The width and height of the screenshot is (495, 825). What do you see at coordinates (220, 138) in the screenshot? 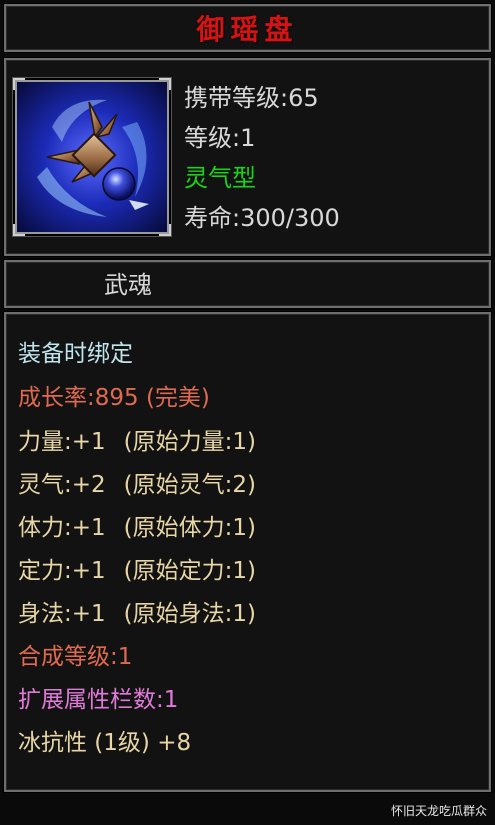
I see `item-level-text: 等级:1` at bounding box center [220, 138].